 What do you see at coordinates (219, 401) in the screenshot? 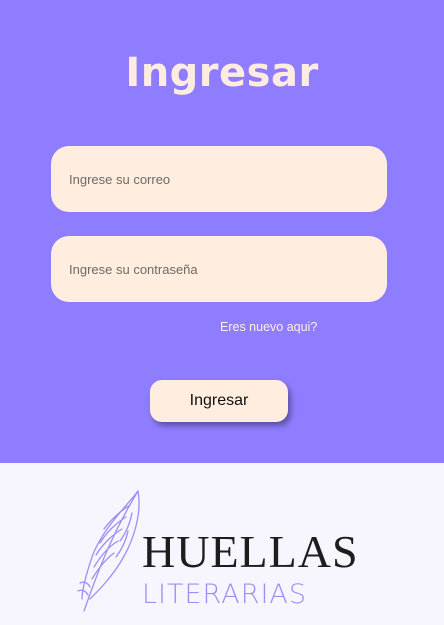
I see `login-button: Ingresar` at bounding box center [219, 401].